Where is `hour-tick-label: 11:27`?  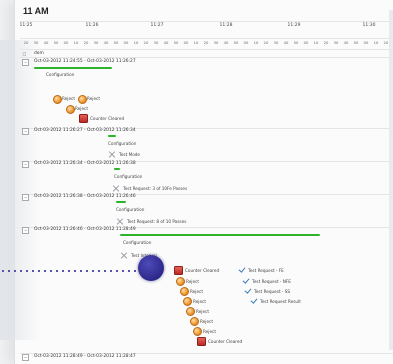
hour-tick-label: 11:27 is located at coordinates (157, 25).